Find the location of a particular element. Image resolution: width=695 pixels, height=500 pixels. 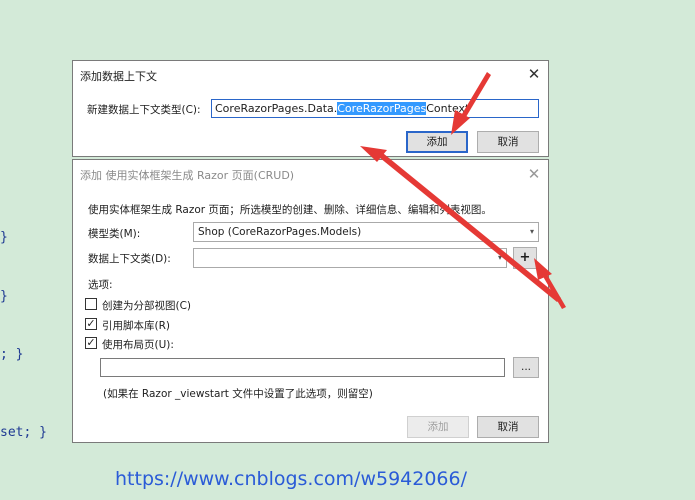

watermark-url: https://www.cnblogs.com/w5942066/ is located at coordinates (291, 479).